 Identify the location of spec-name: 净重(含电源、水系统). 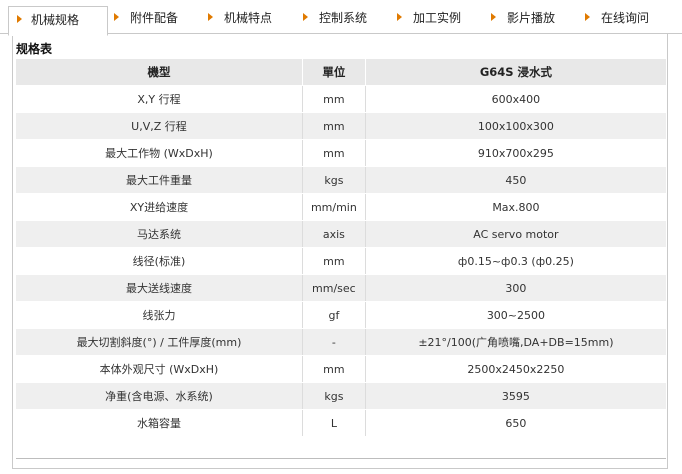
(159, 396).